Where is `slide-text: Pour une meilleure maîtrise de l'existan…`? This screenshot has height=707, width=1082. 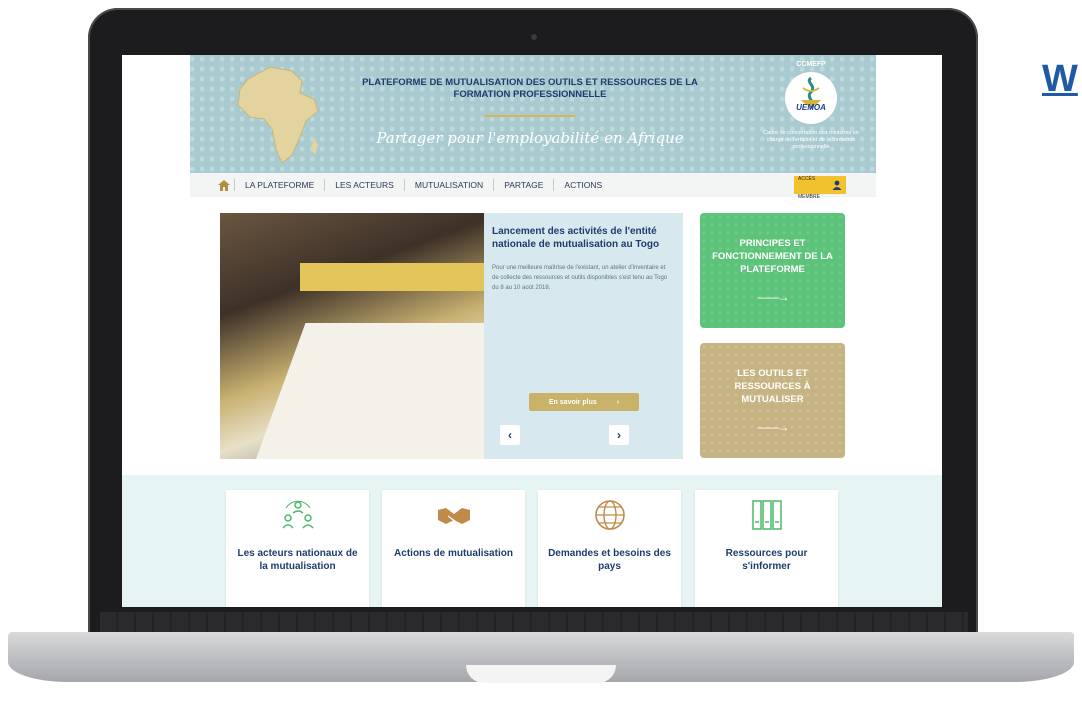
slide-text: Pour une meilleure maîtrise de l'existan… is located at coordinates (580, 278).